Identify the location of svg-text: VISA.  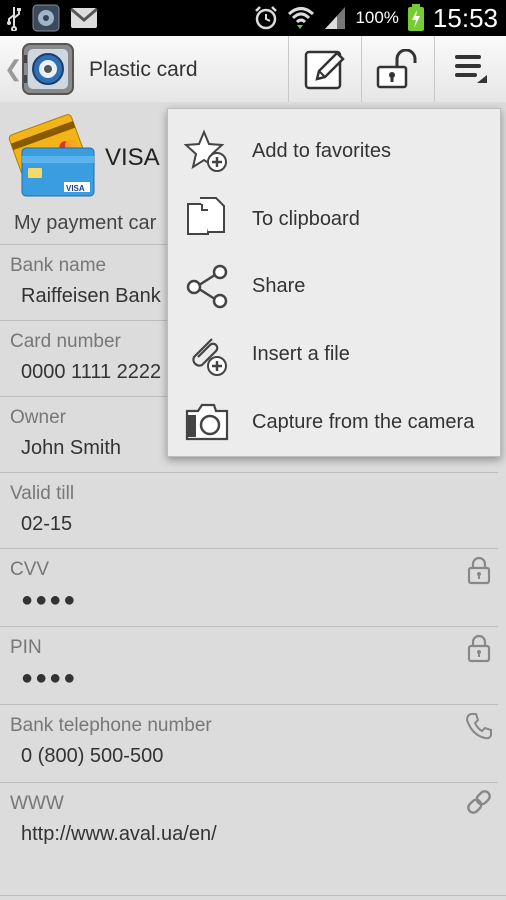
(75, 188).